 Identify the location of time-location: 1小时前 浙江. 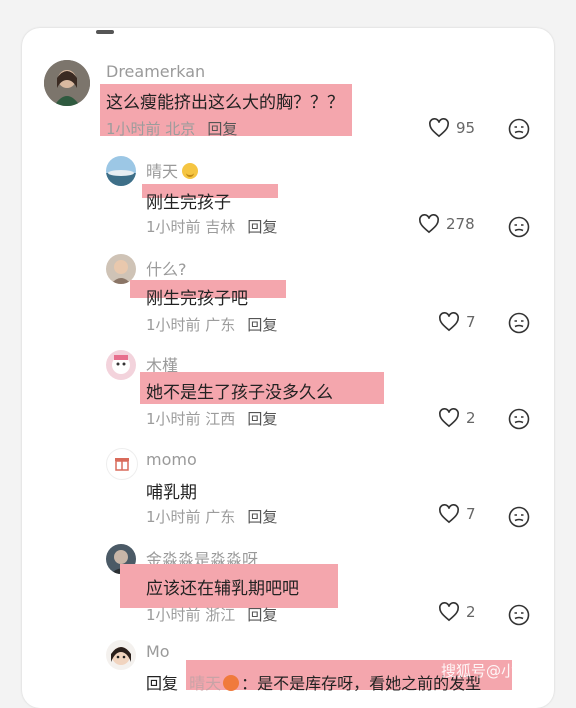
(191, 615).